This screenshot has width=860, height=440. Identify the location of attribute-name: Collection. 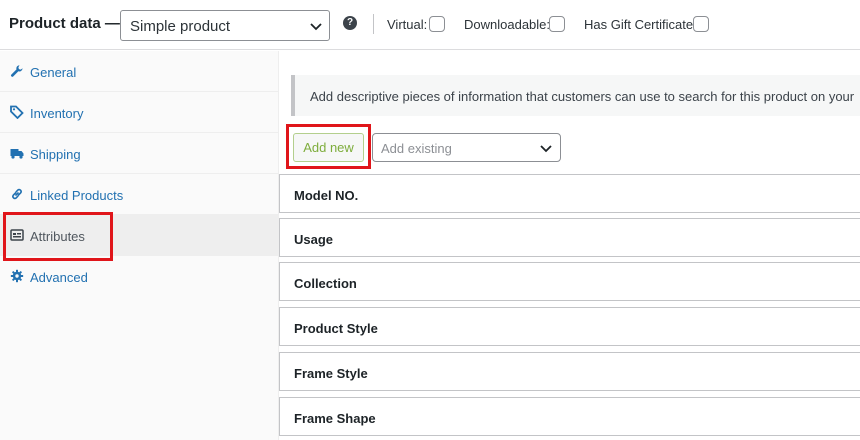
(325, 283).